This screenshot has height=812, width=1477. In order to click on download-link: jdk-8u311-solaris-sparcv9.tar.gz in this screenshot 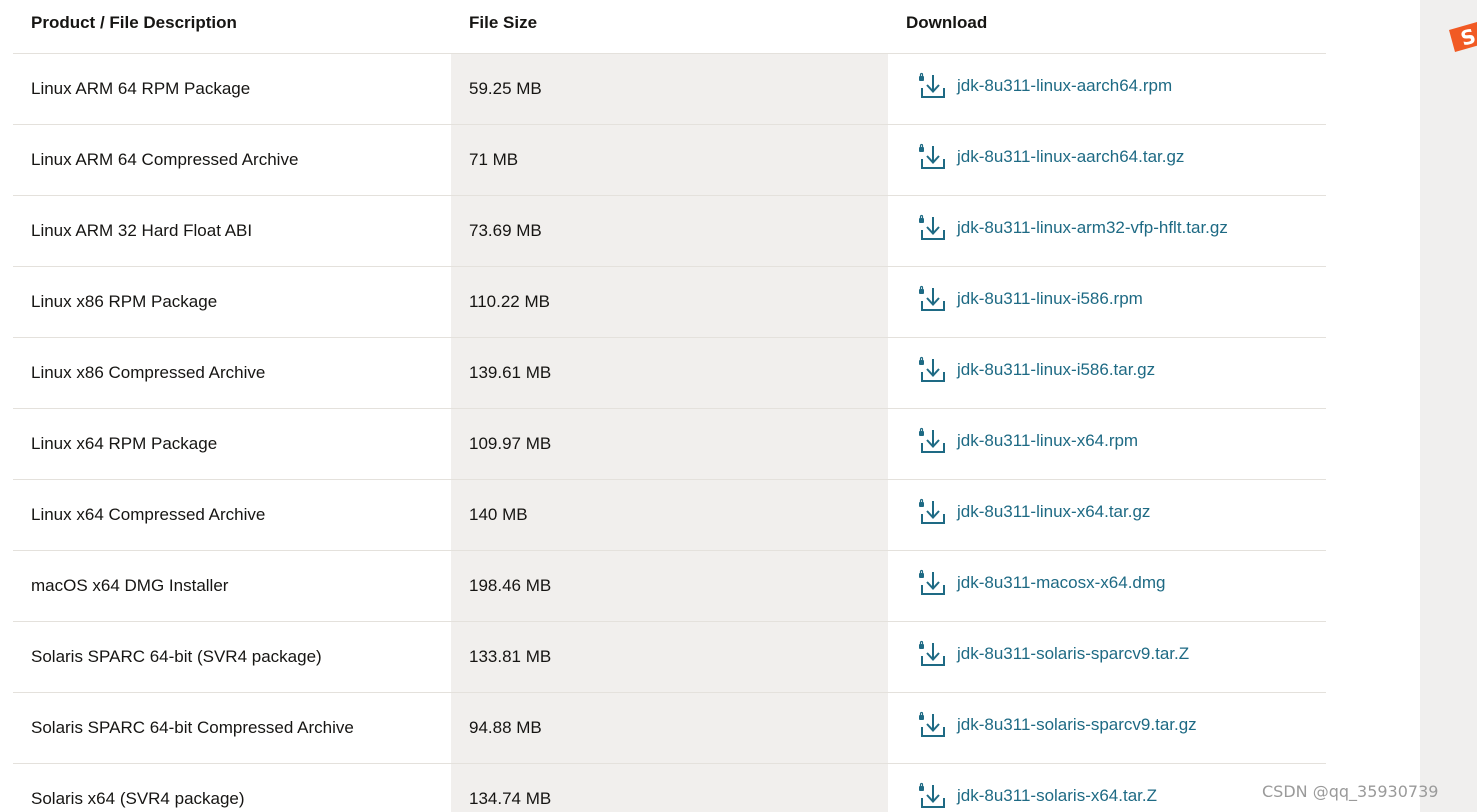, I will do `click(1057, 725)`.